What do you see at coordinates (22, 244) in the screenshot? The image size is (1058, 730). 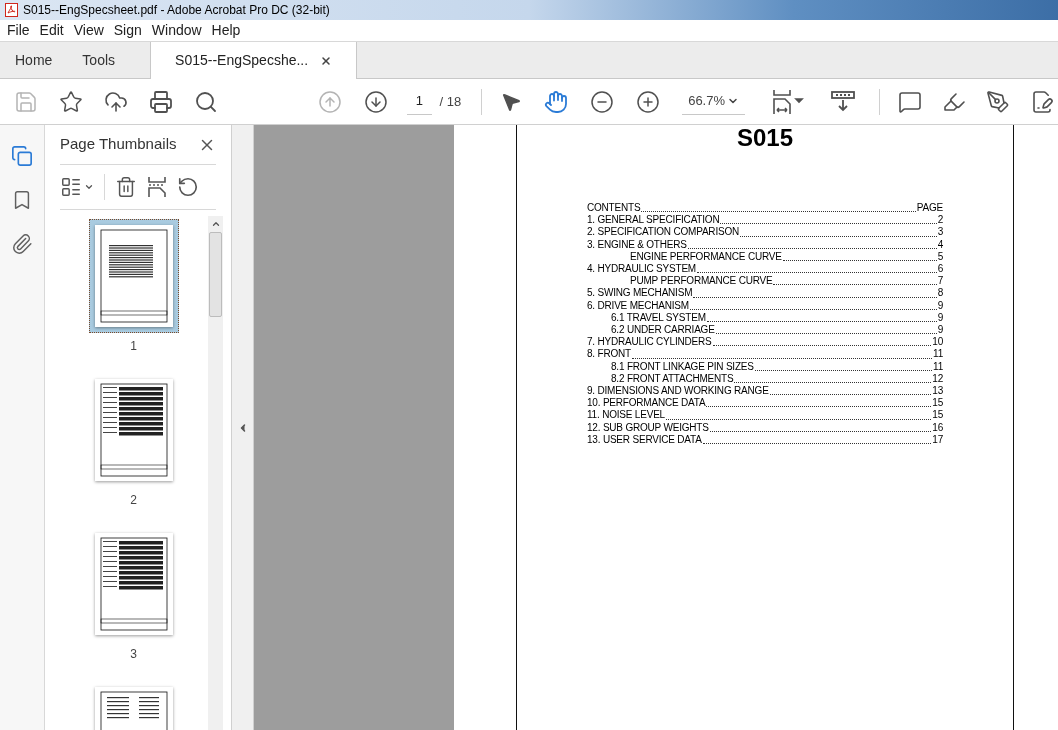 I see `paperclip-icon` at bounding box center [22, 244].